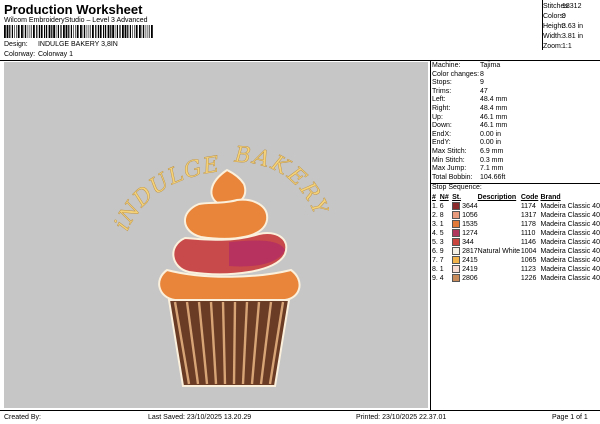 The image size is (600, 424). I want to click on stop-row: 4. 5 1274 1110 Madeira Classic 40, so click(516, 233).